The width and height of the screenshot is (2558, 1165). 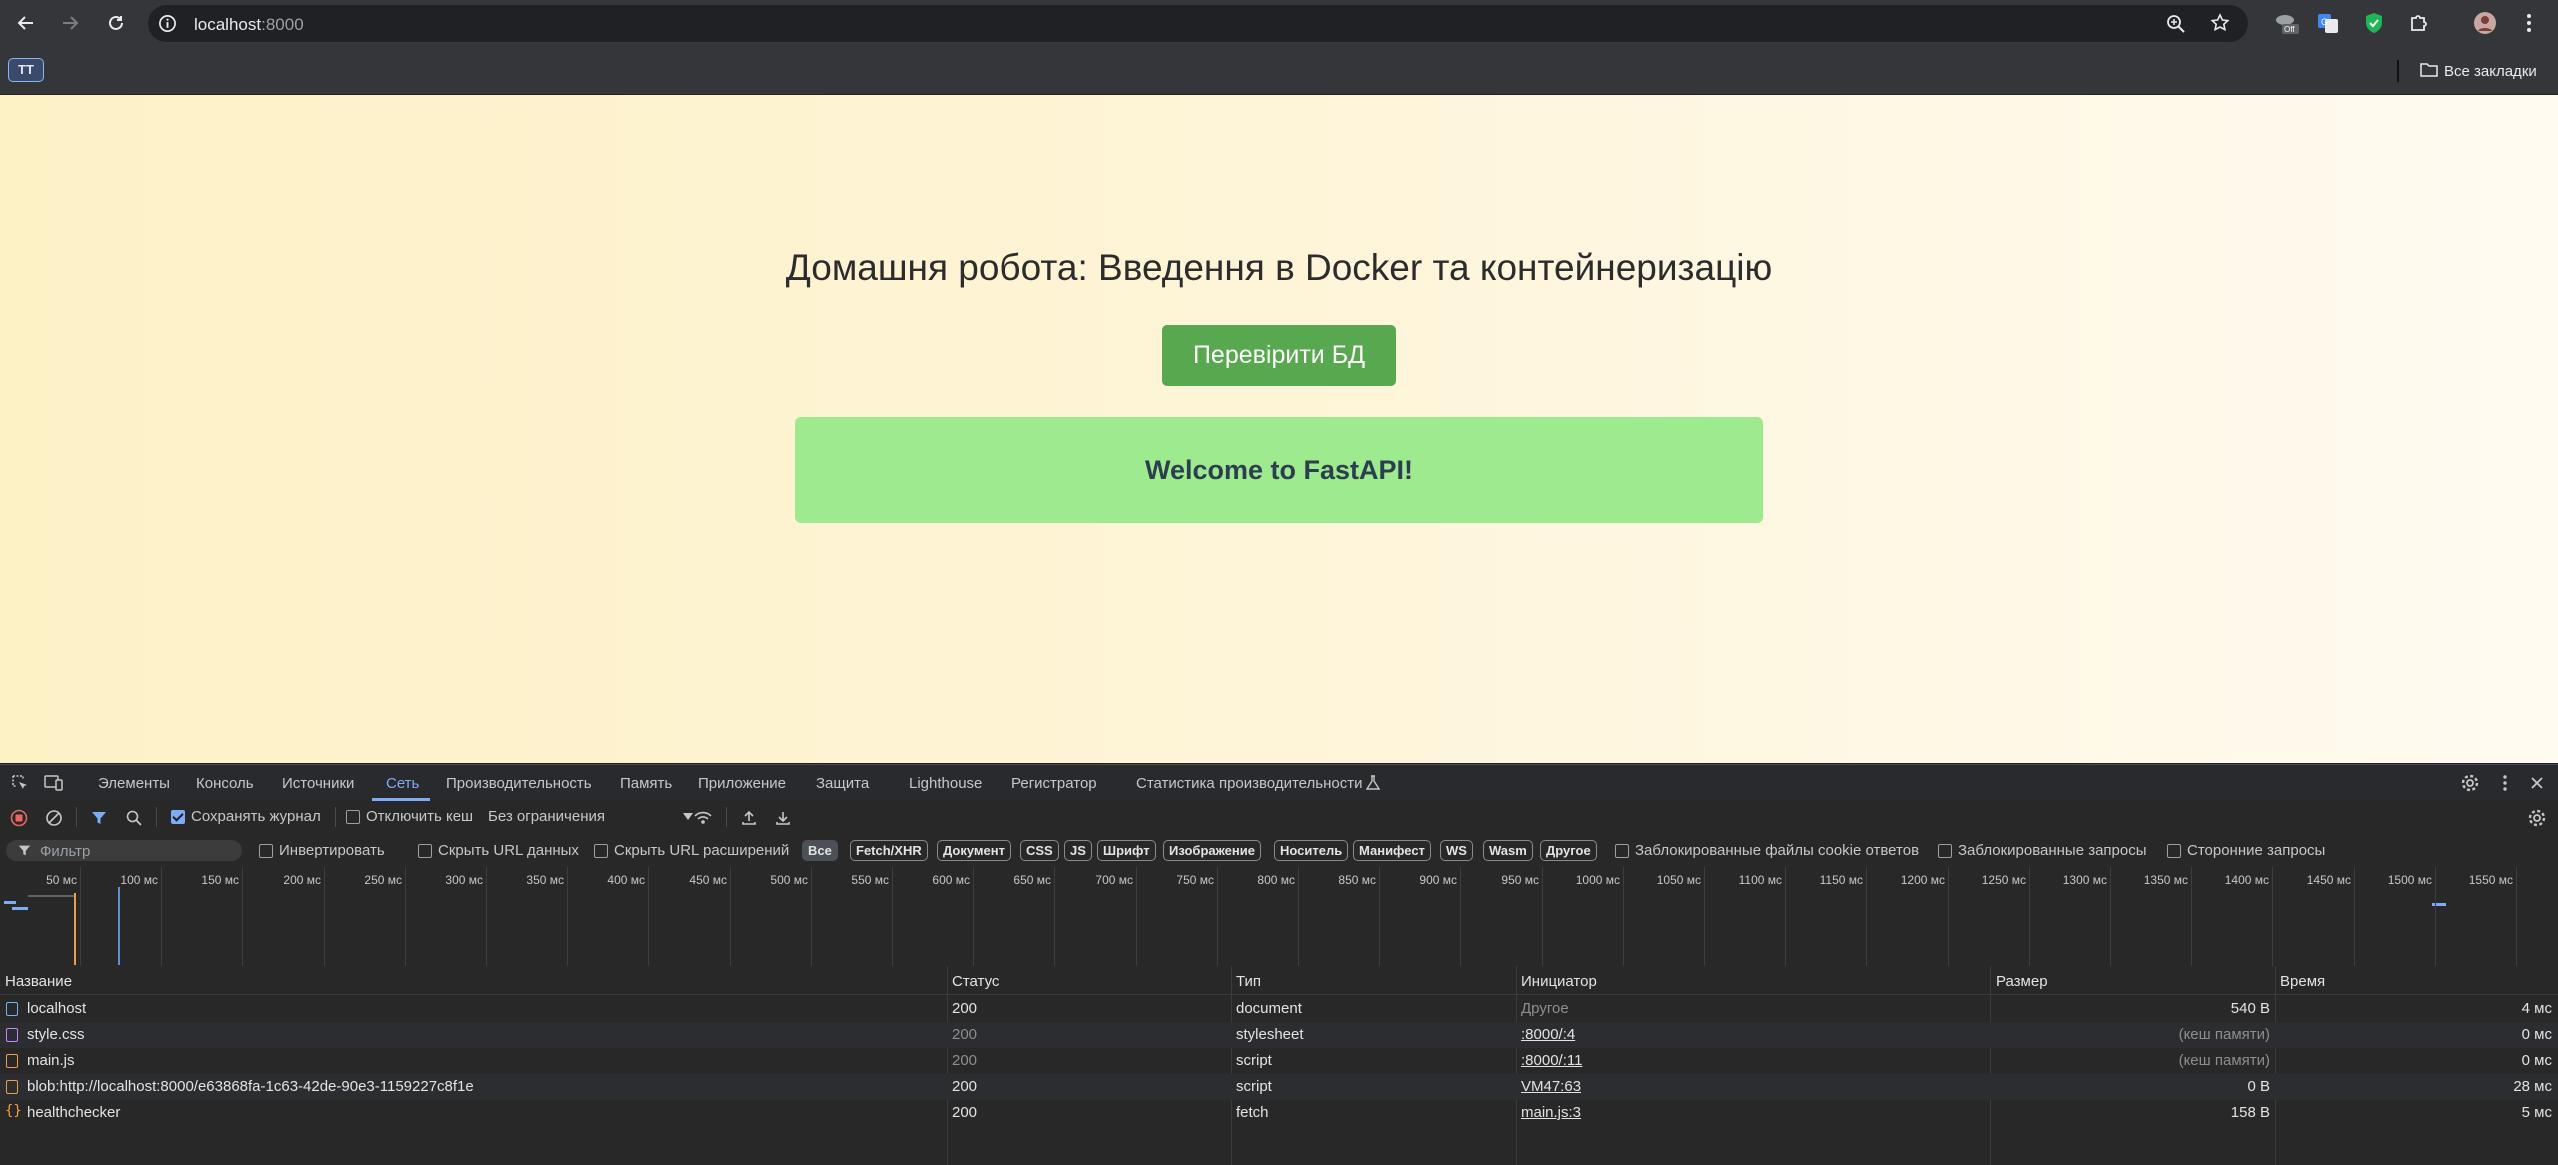 I want to click on preserve-log-checkbox: Сохранять журнал, so click(x=246, y=816).